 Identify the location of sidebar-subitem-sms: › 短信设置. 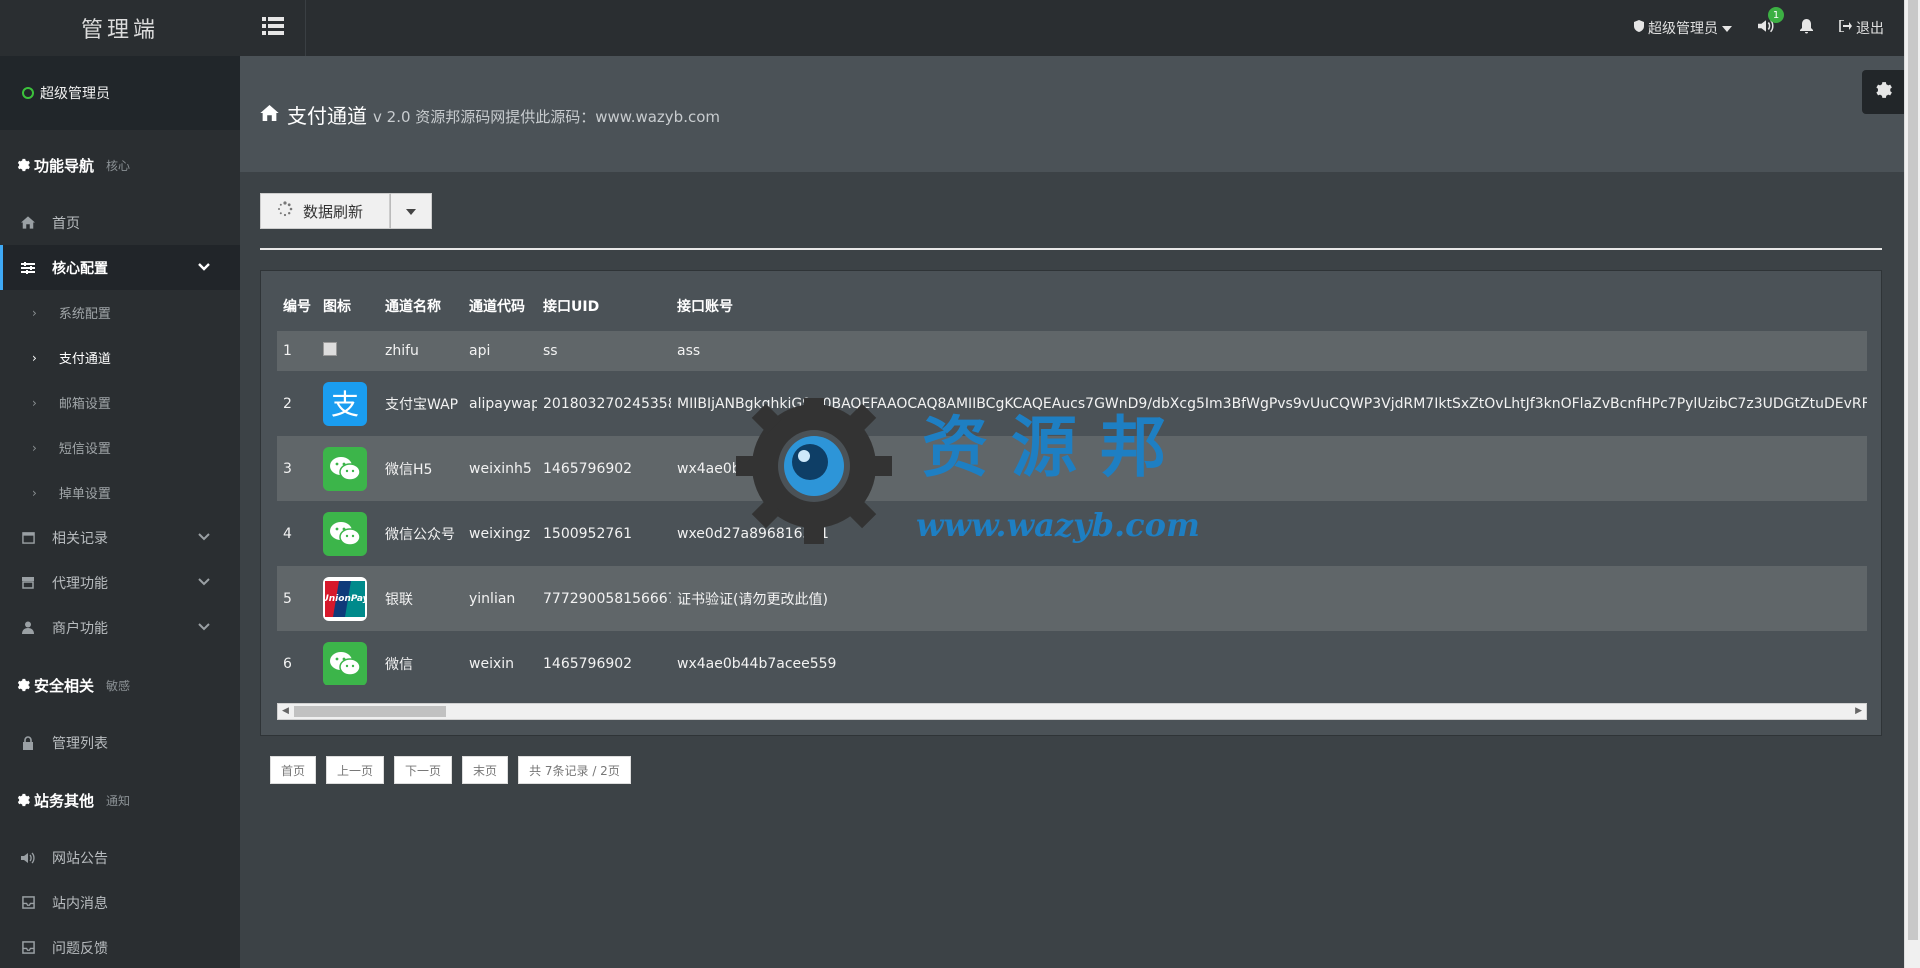
(120, 447).